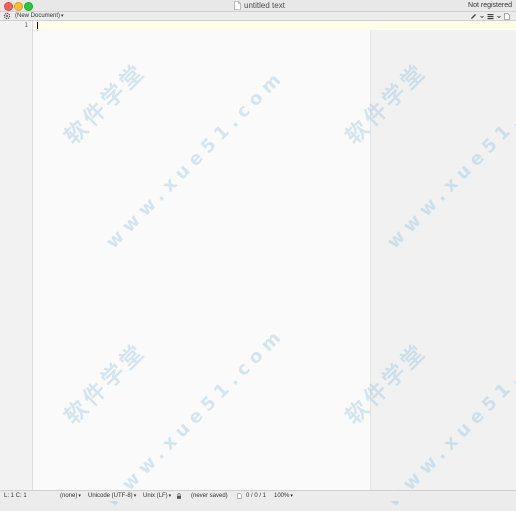  I want to click on registration-status: Not registered, so click(490, 5).